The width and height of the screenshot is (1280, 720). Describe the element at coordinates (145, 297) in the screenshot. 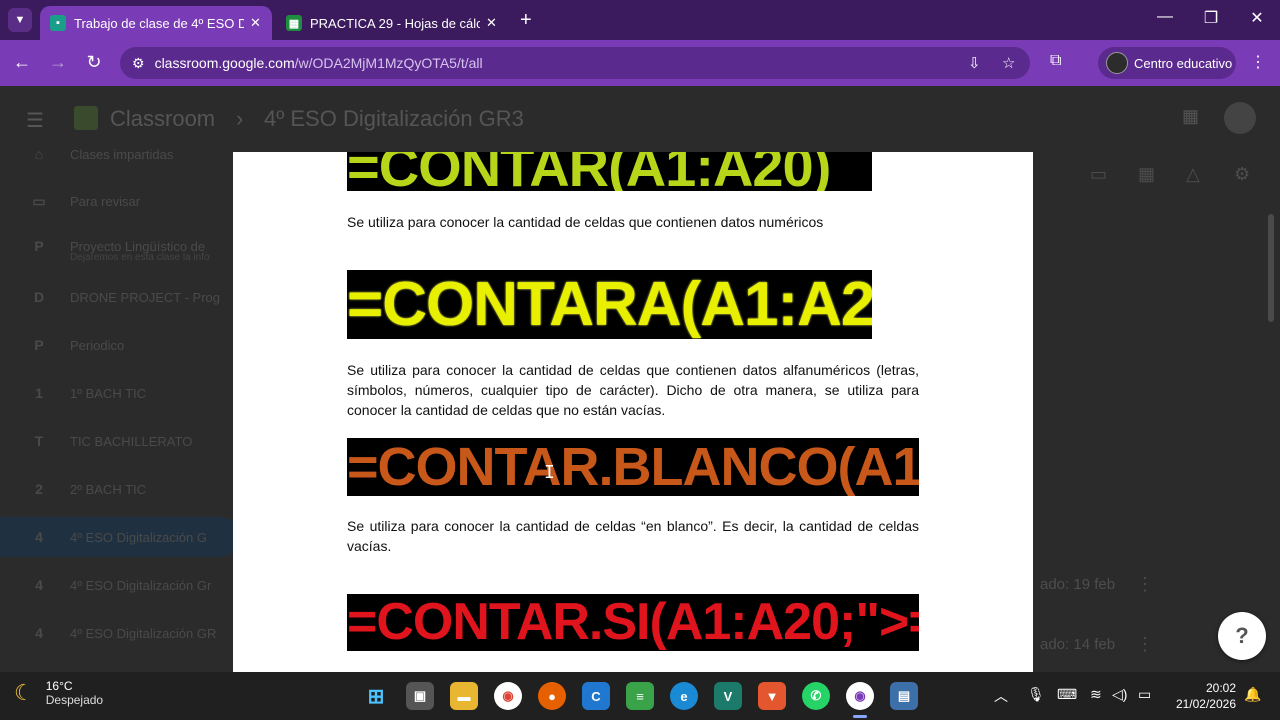

I see `sidebar-item-label: DRONE PROJECT - Prog` at that location.